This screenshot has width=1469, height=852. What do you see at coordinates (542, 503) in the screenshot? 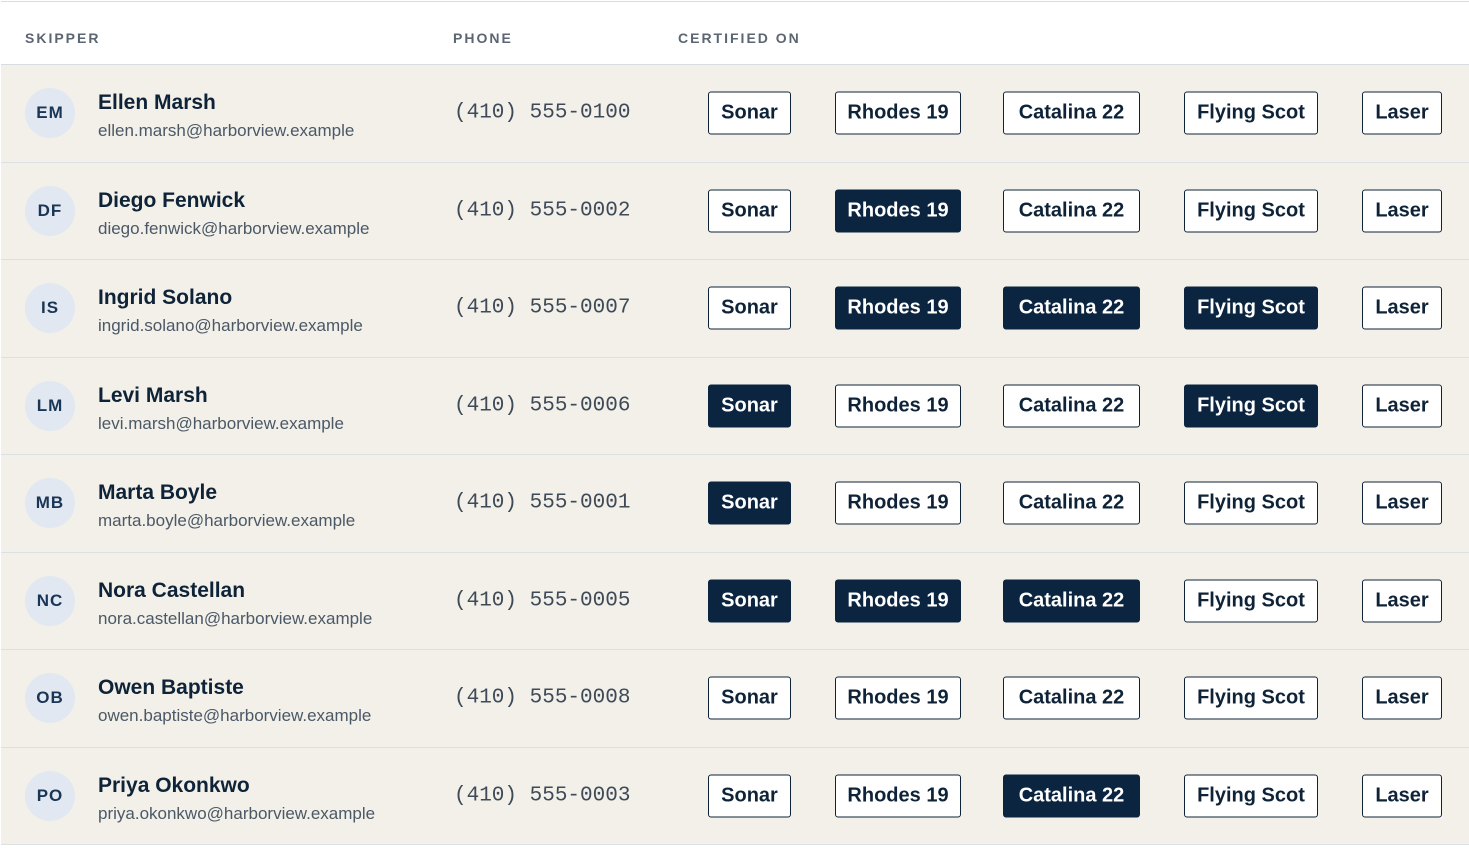
I see `skipper-phone: (410) 555-0001` at bounding box center [542, 503].